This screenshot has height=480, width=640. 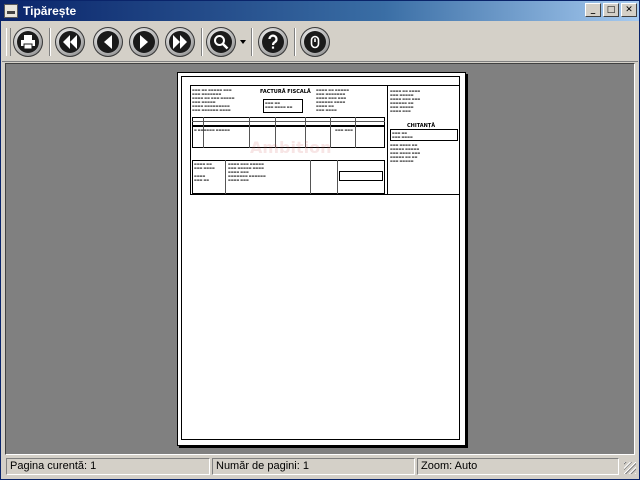 I want to click on receipt-number-text: ▬▬▬ ▬▬ ▬▬▬ ▬▬▬▬, so click(x=402, y=135).